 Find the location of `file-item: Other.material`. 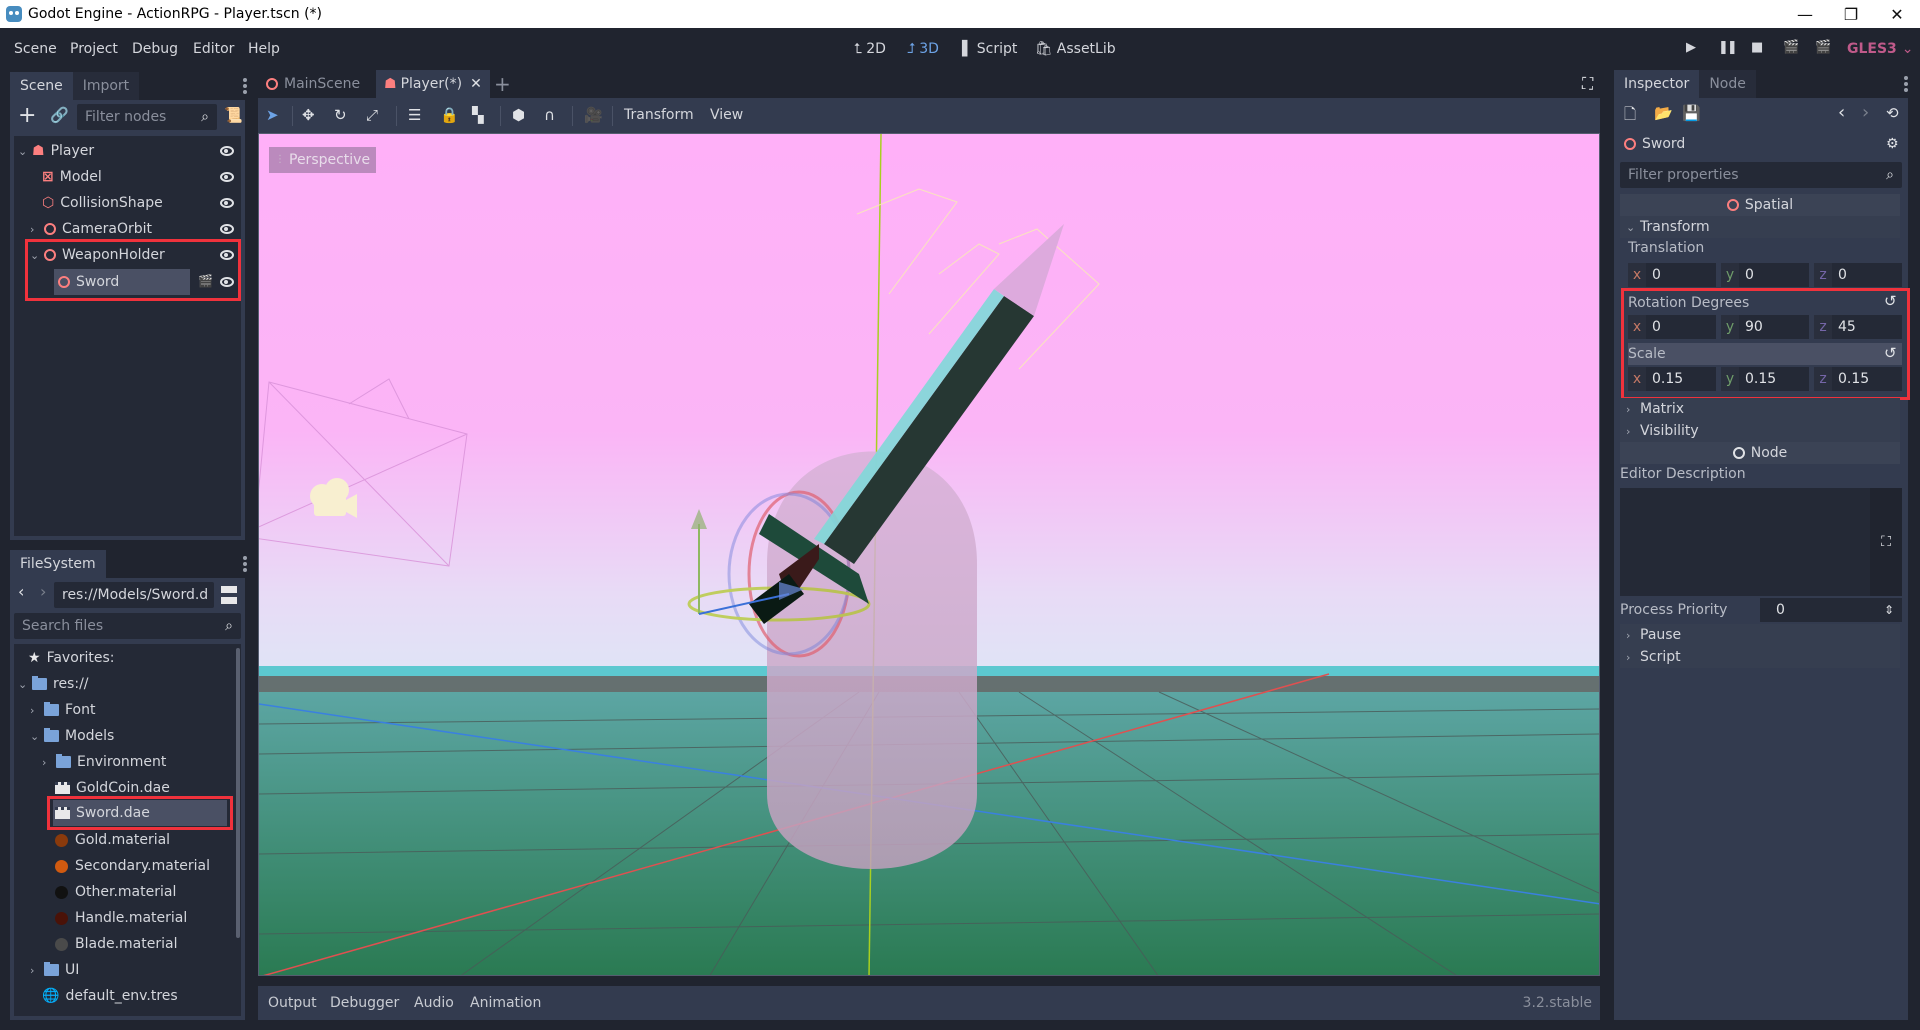

file-item: Other.material is located at coordinates (115, 892).